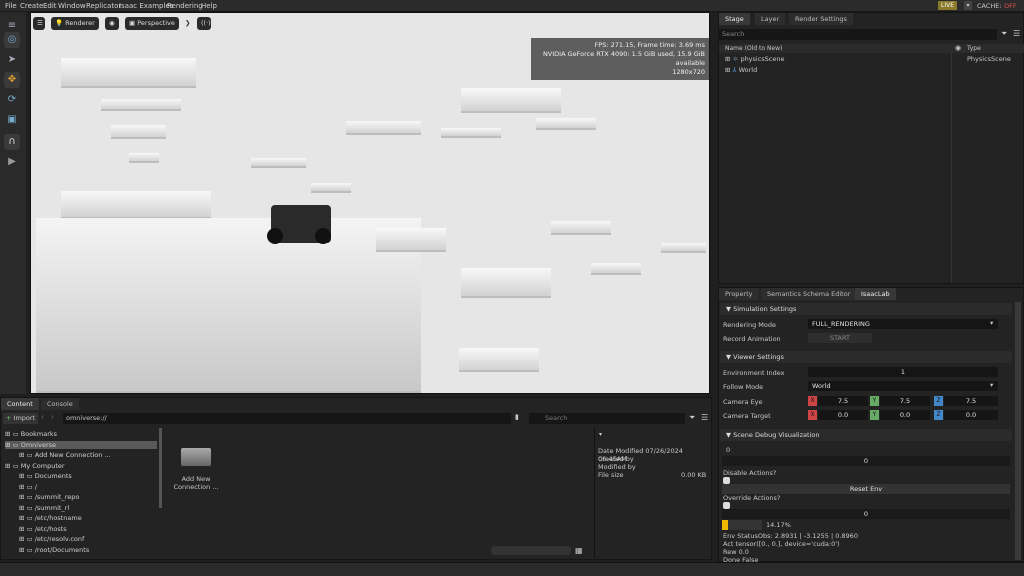 This screenshot has width=1024, height=576. I want to click on disable-actions-checkbox, so click(726, 480).